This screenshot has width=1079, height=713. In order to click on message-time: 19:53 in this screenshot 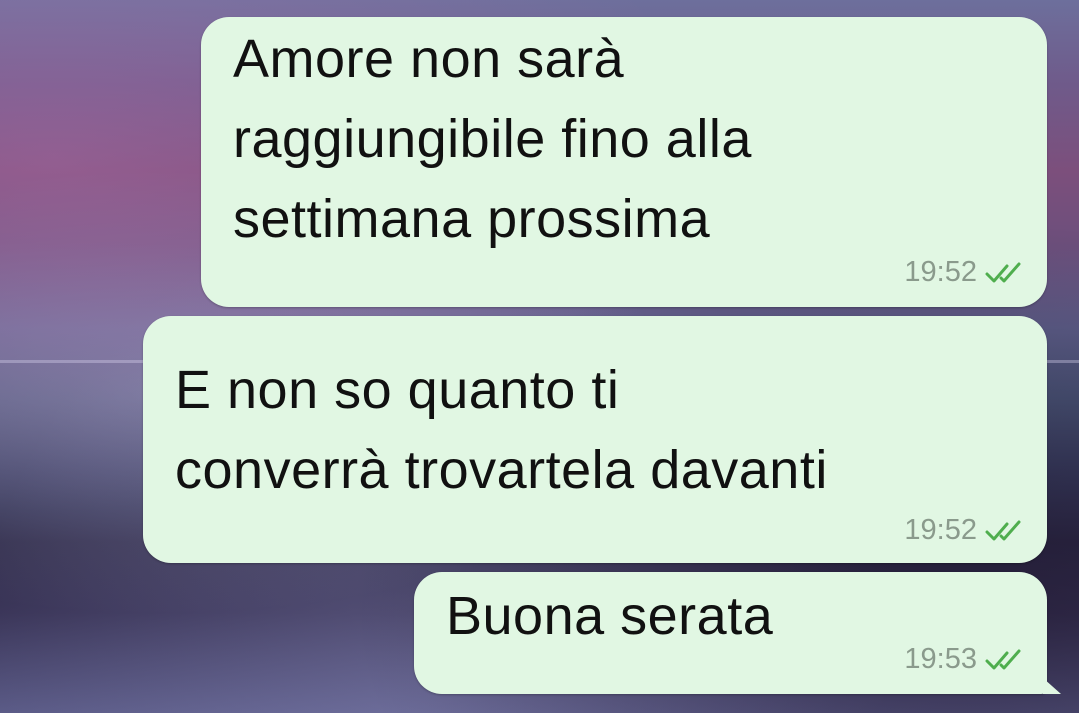, I will do `click(940, 659)`.